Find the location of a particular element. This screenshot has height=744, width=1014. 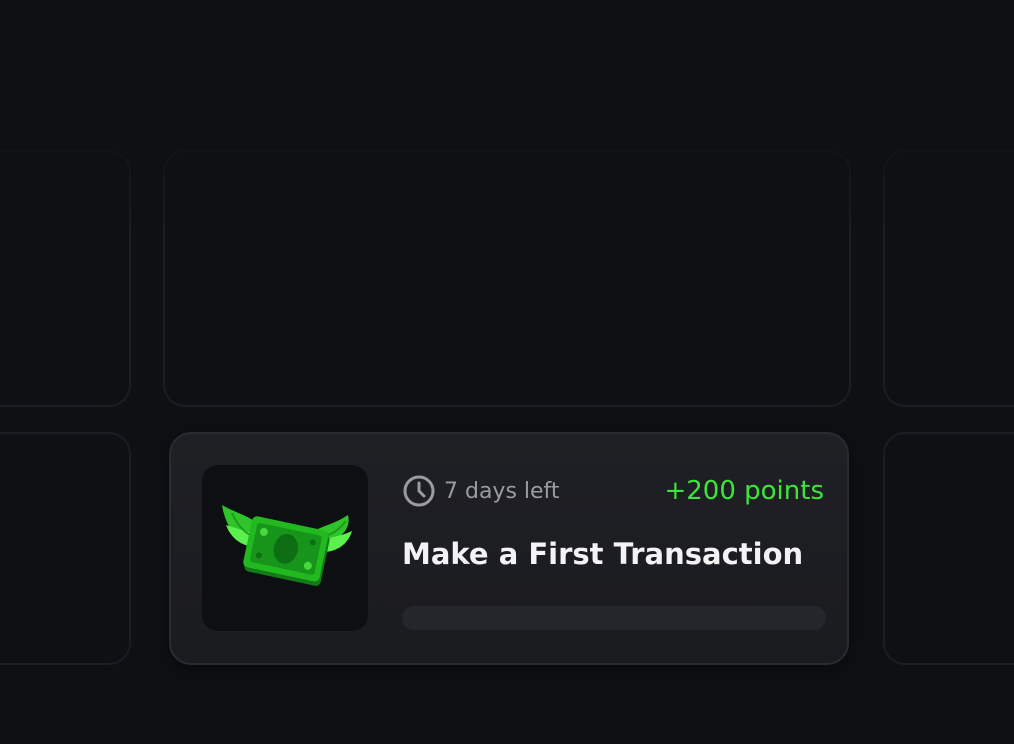

winged-money-icon is located at coordinates (287, 545).